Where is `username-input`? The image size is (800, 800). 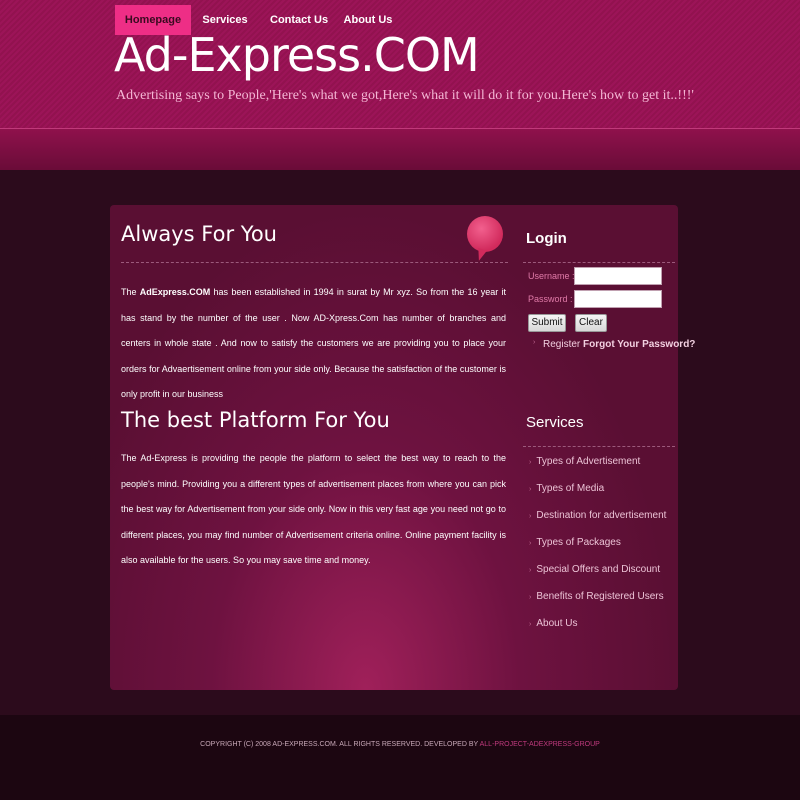 username-input is located at coordinates (618, 276).